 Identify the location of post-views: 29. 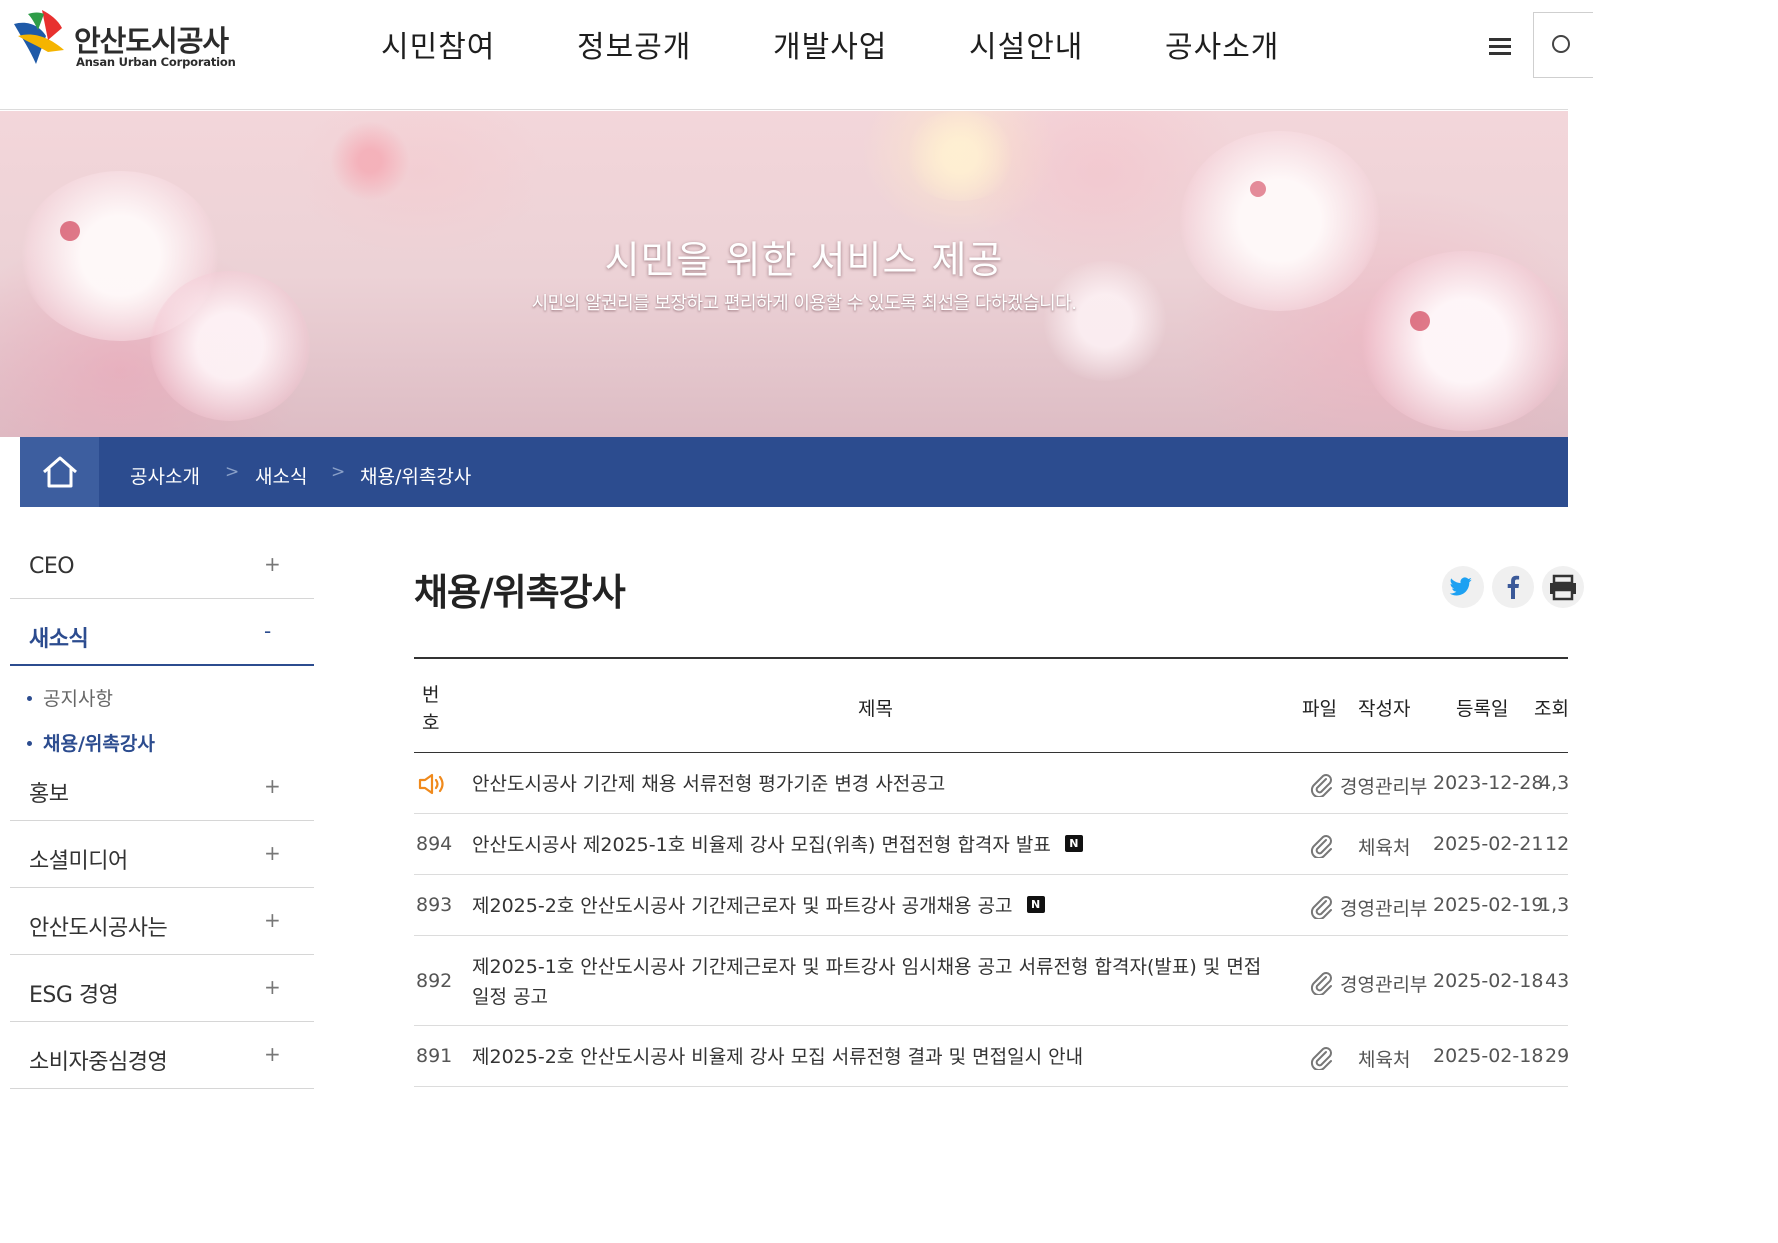
(1557, 1056).